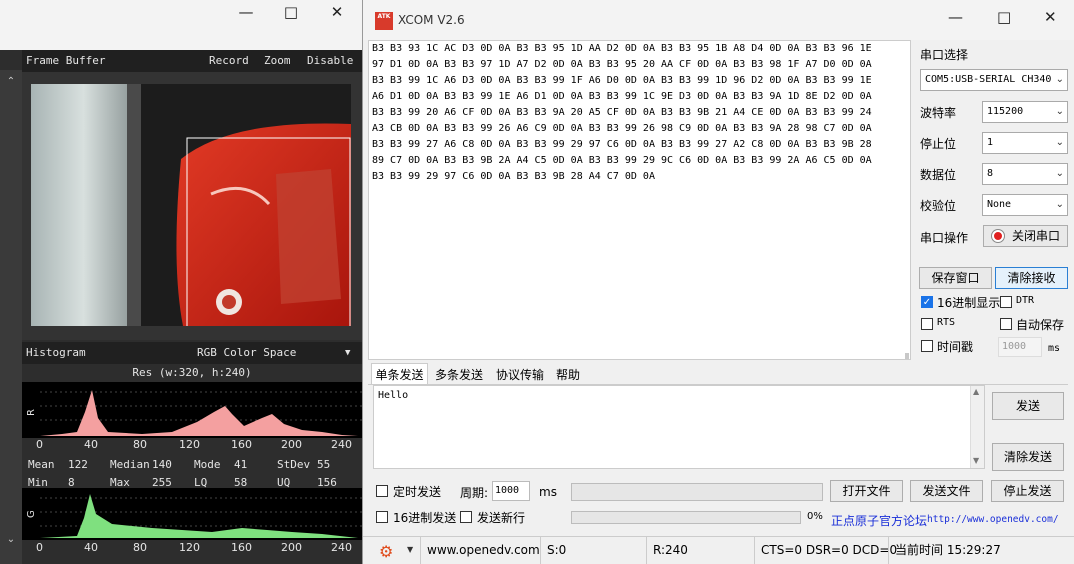 The width and height of the screenshot is (1074, 564). Describe the element at coordinates (955, 278) in the screenshot. I see `save-window-button: 保存窗口` at that location.